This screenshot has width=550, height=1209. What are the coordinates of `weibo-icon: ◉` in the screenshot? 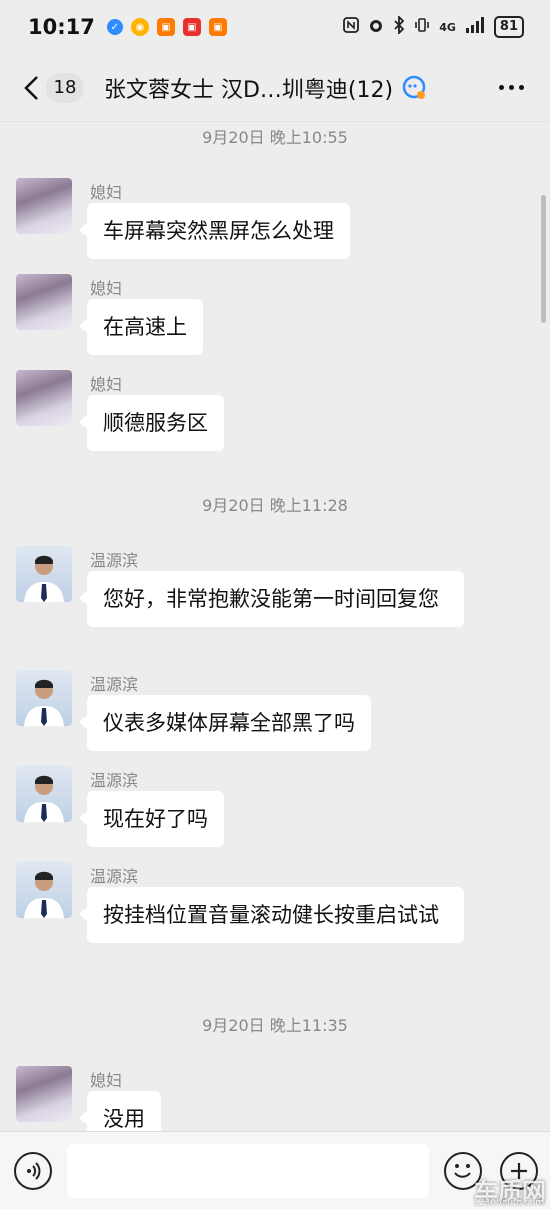 It's located at (139, 27).